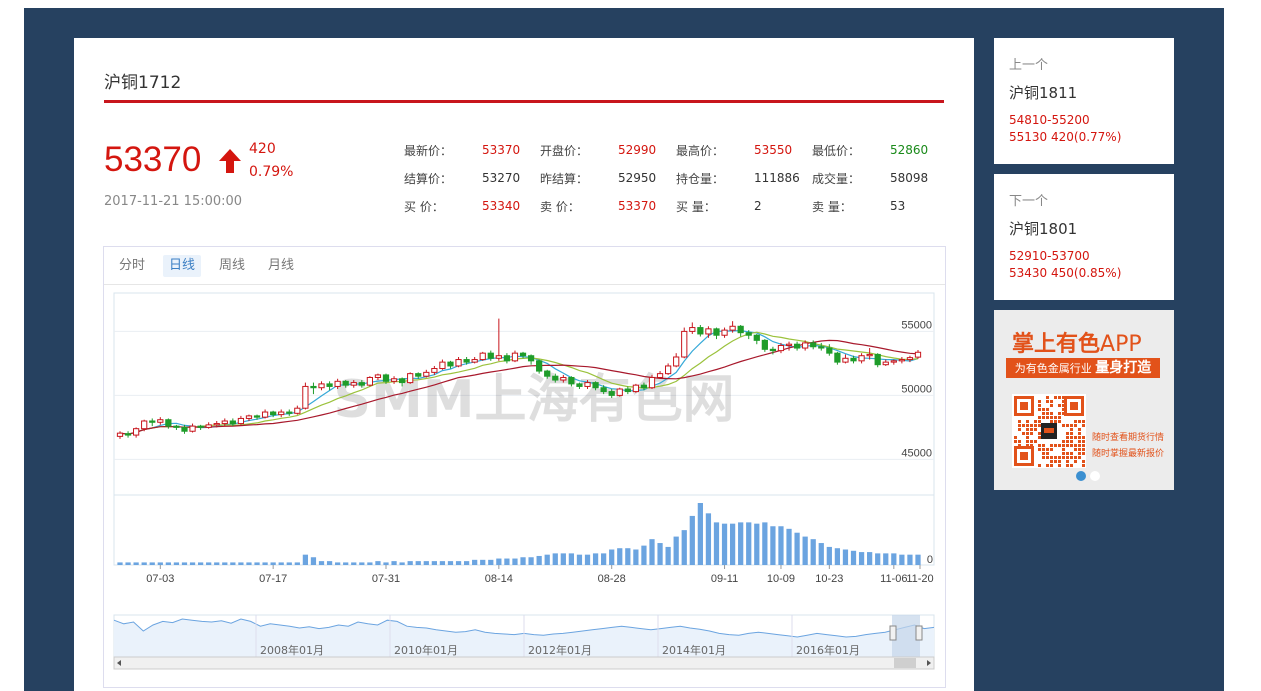 The height and width of the screenshot is (691, 1261). I want to click on previous-contract-card: 上一个 沪铜1811 54810-55200 55130 420(0.77%), so click(1084, 101).